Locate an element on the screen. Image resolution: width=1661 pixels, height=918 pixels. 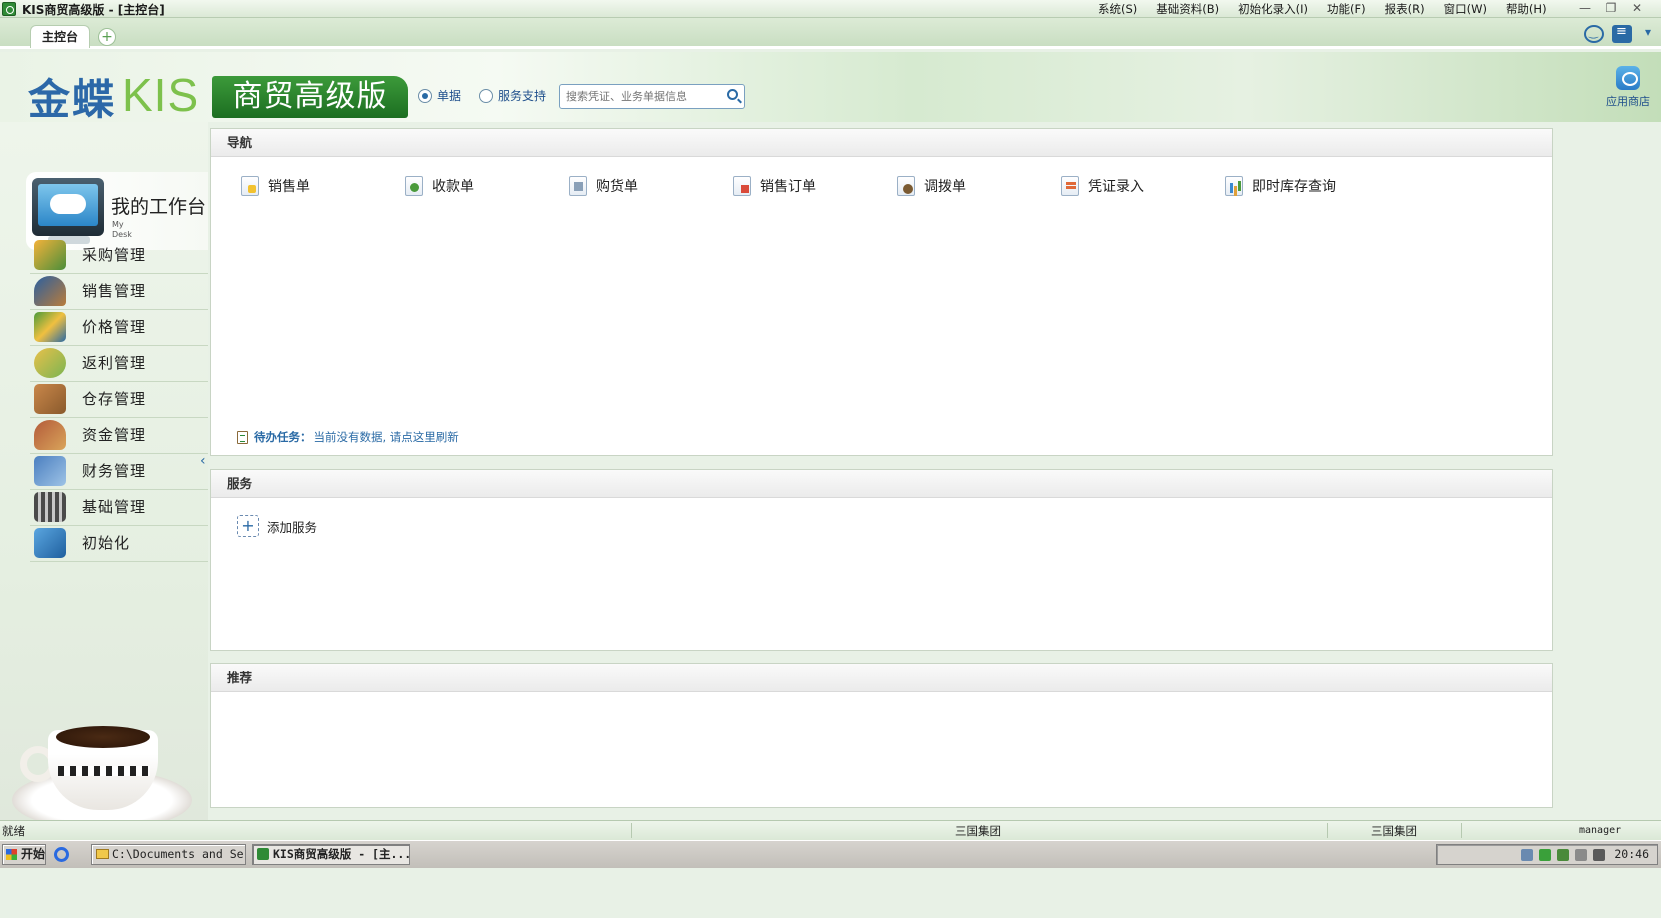
sidebar-item-purchase: 采购管理 is located at coordinates (119, 255).